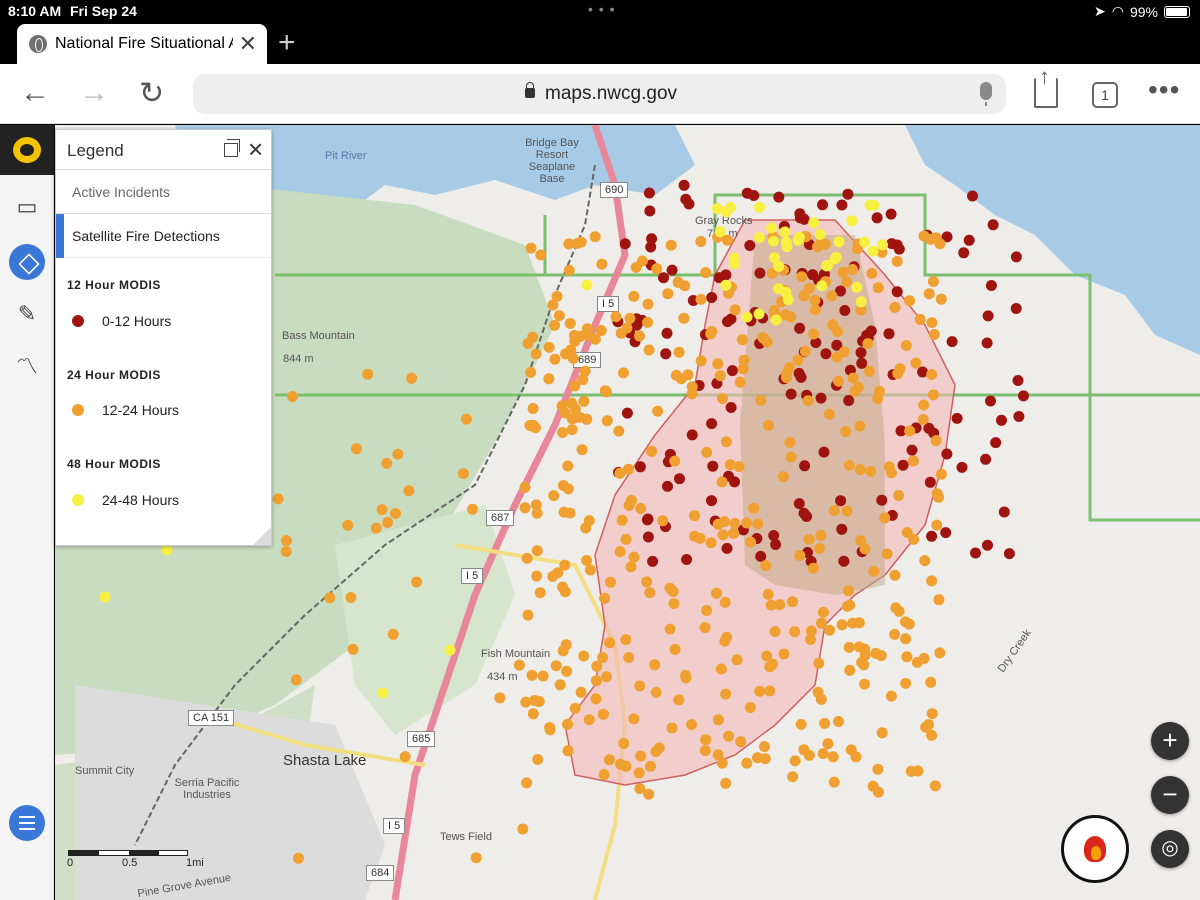  I want to click on tab-close-button: ✕, so click(248, 44).